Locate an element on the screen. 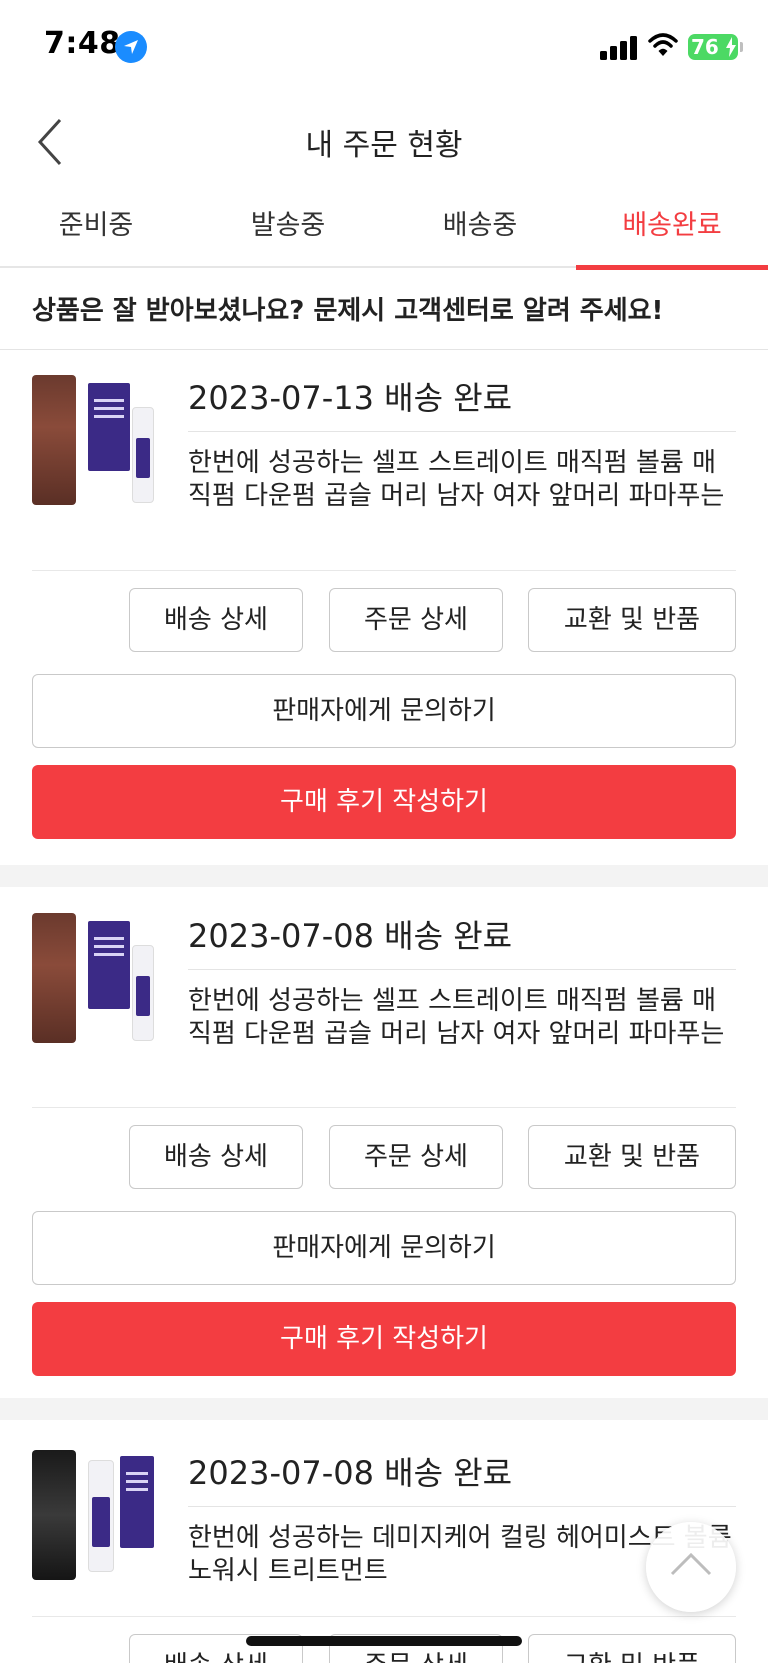 Image resolution: width=768 pixels, height=1663 pixels. notice-banner: 상품은 잘 받아보셨나요? 문제시 고객센터로 알려 주세요! is located at coordinates (384, 310).